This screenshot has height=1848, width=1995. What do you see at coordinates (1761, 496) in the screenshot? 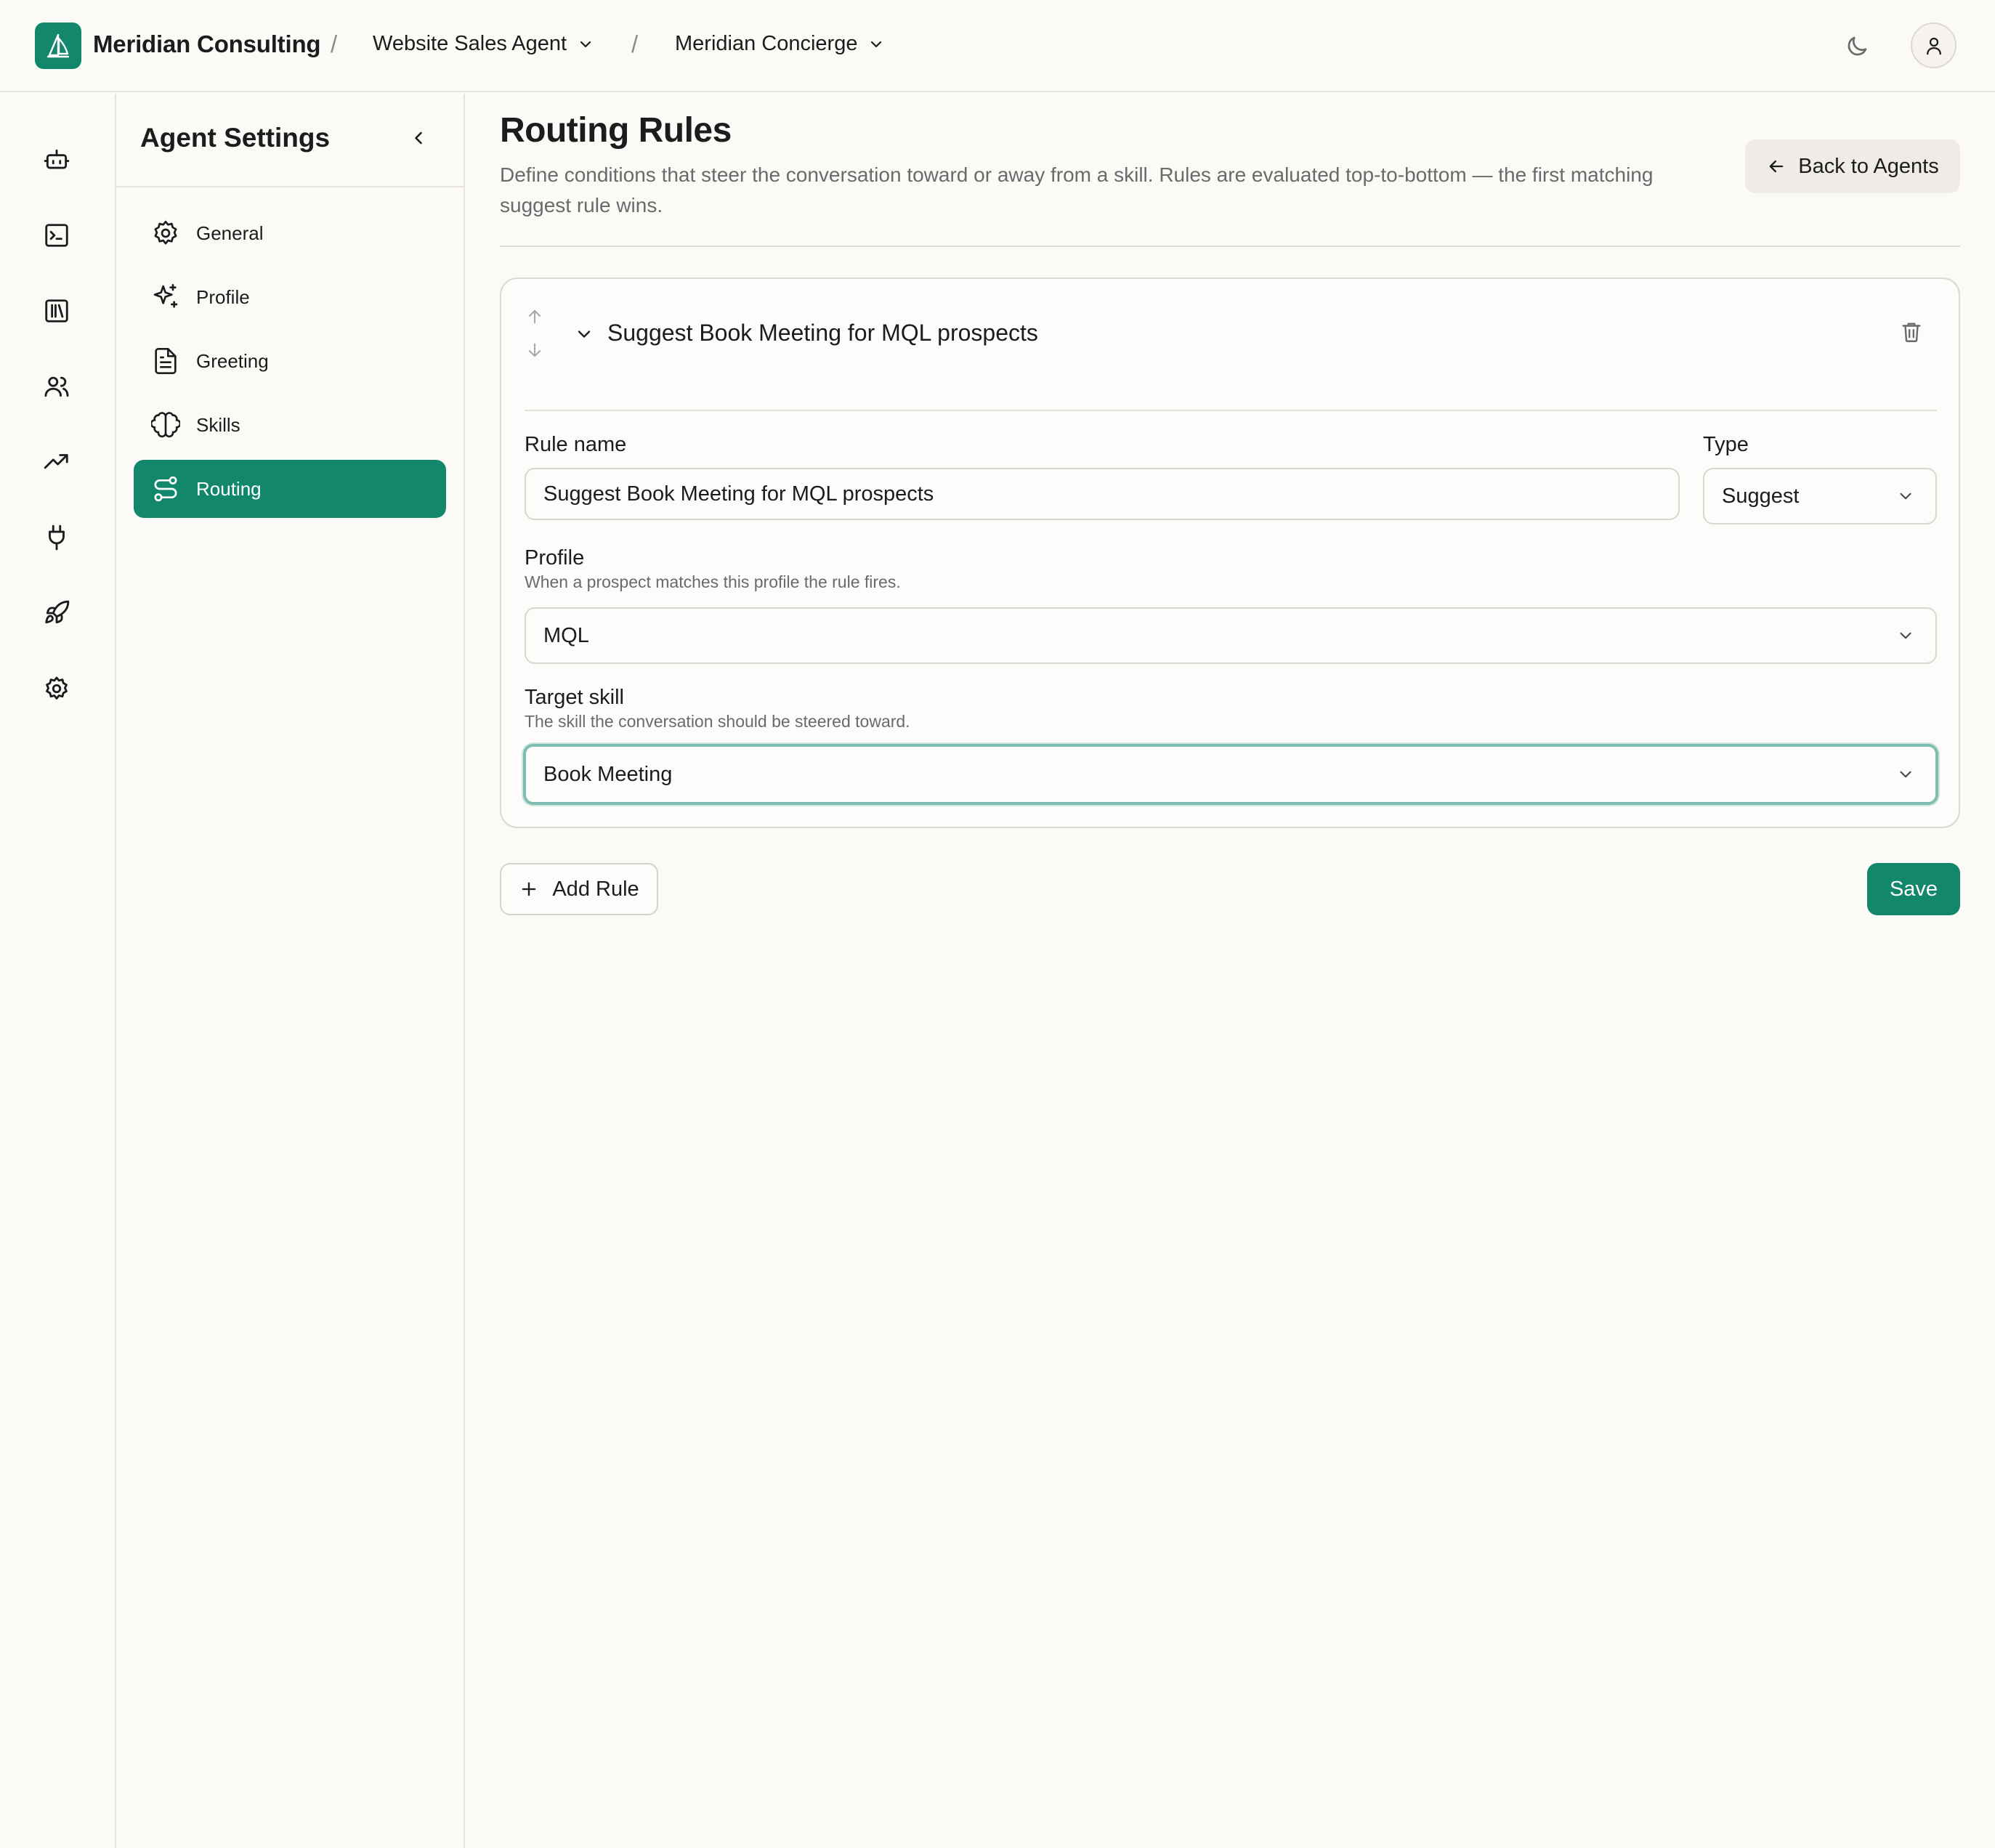
I see `type-select-value: Suggest` at bounding box center [1761, 496].